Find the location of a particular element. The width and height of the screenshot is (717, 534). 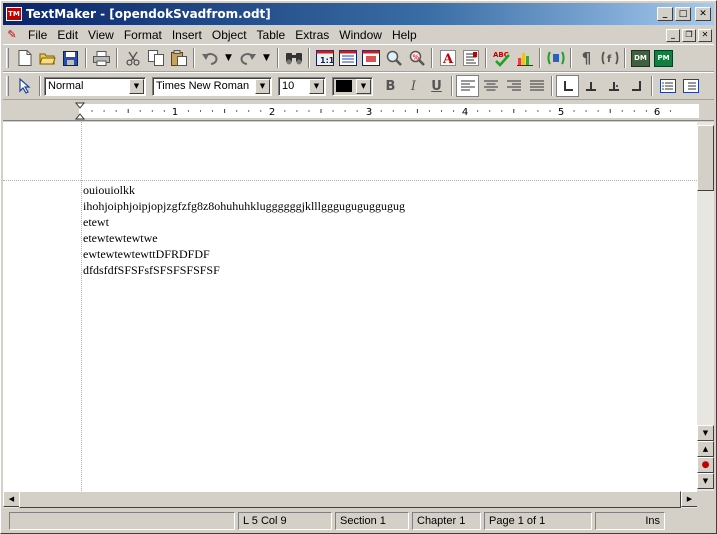

zoom-icon is located at coordinates (393, 58).